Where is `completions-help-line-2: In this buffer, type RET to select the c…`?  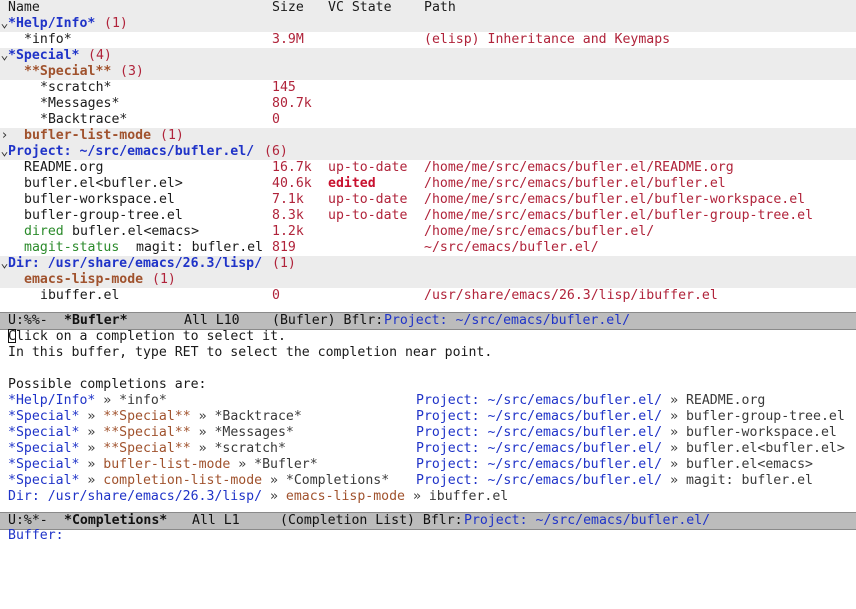
completions-help-line-2: In this buffer, type RET to select the c… is located at coordinates (428, 353).